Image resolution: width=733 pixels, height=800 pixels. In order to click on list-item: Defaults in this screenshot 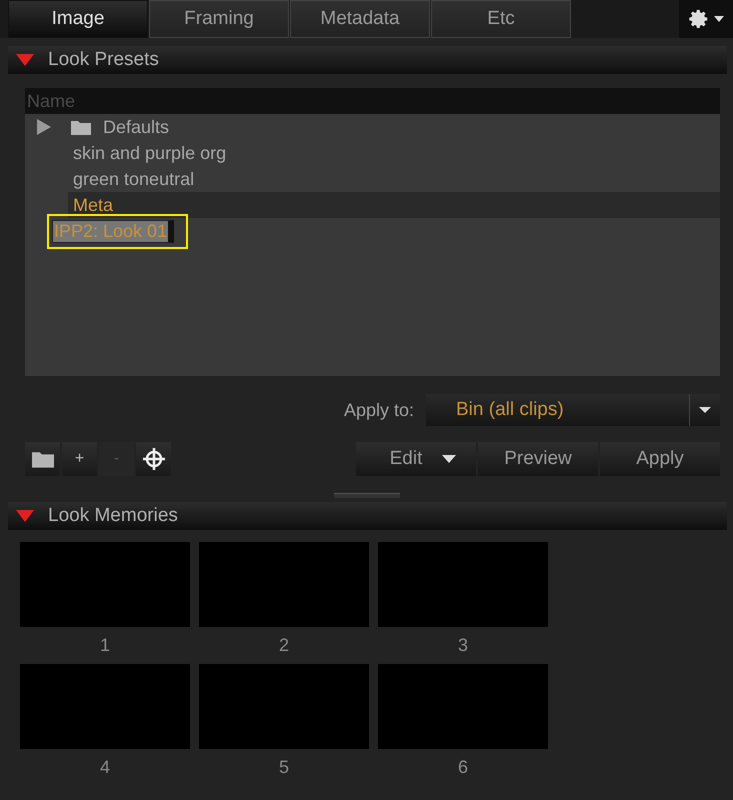, I will do `click(136, 127)`.